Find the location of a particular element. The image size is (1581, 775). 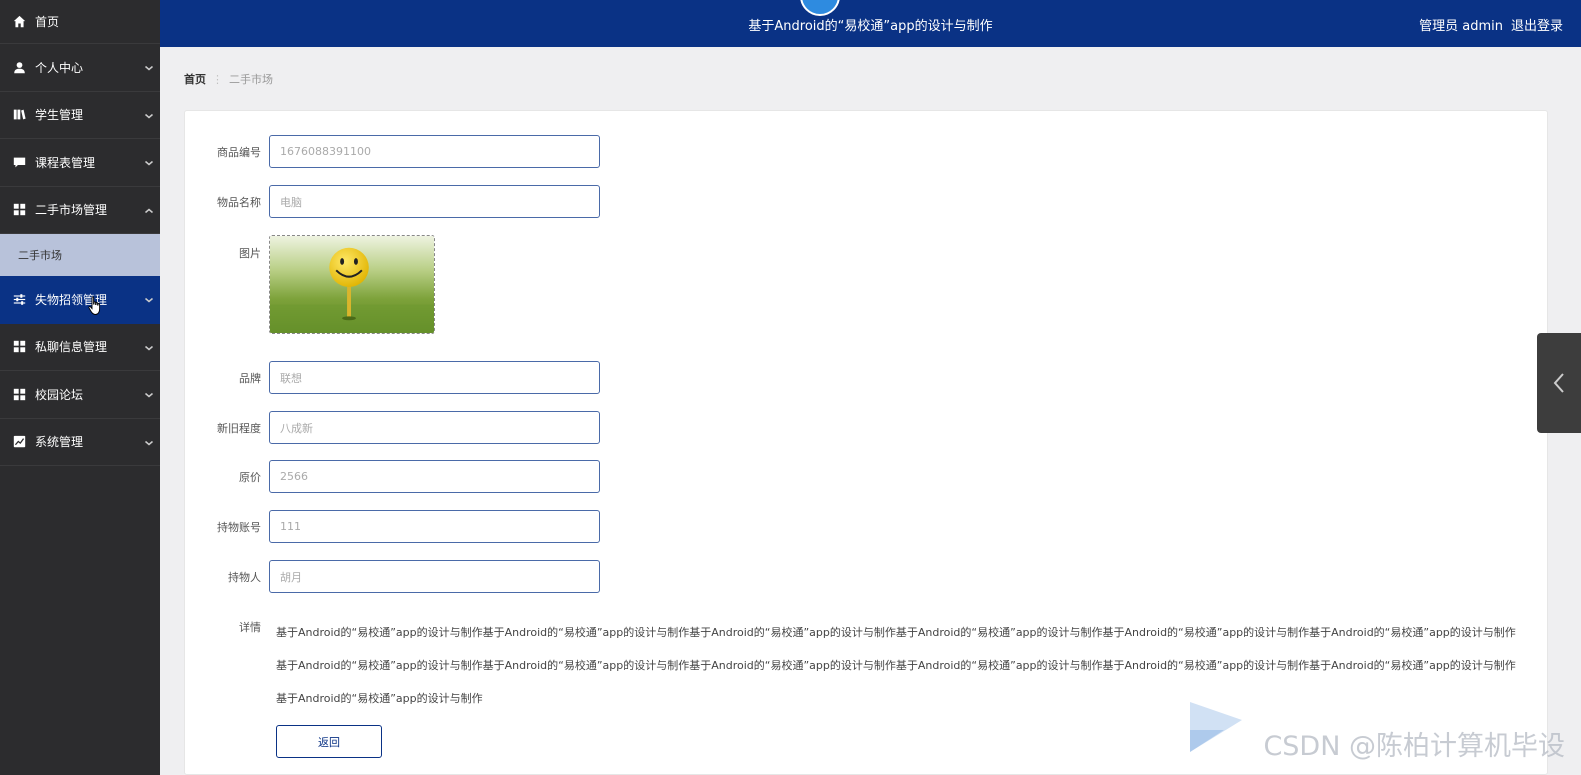

item-name-field is located at coordinates (434, 201).